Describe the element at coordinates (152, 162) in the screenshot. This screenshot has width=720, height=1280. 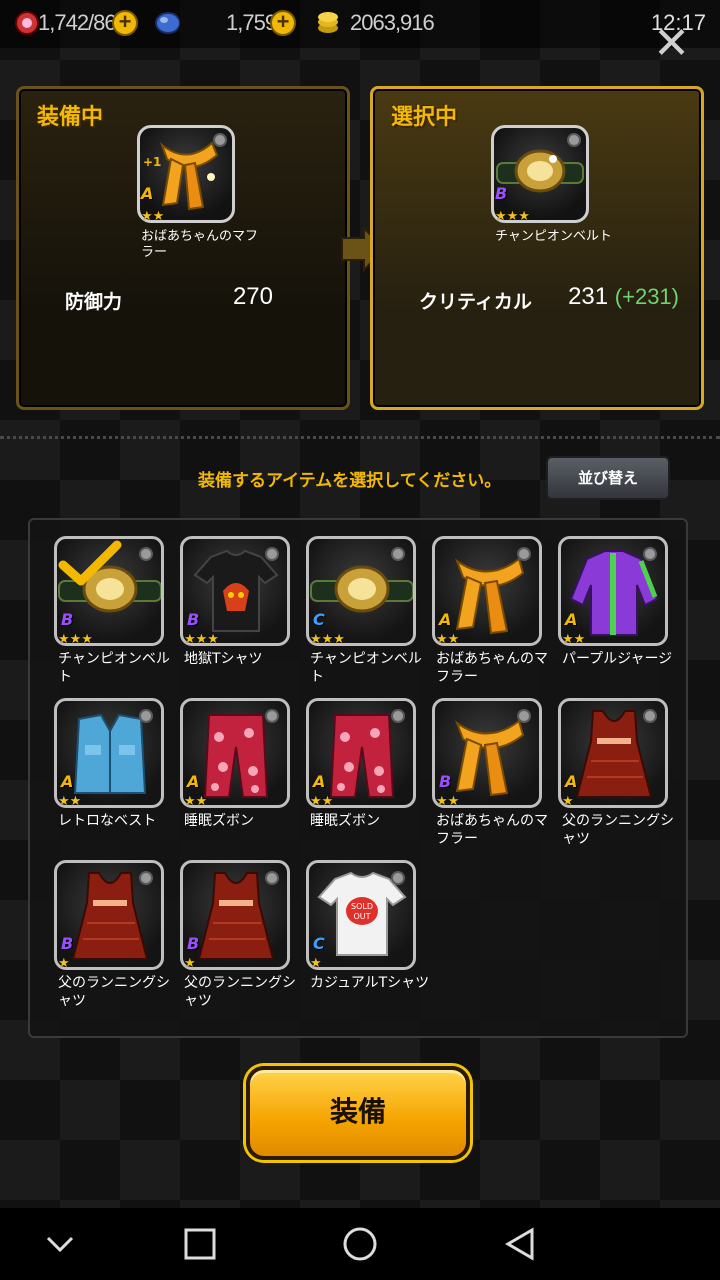
I see `enhance-badge: +1` at that location.